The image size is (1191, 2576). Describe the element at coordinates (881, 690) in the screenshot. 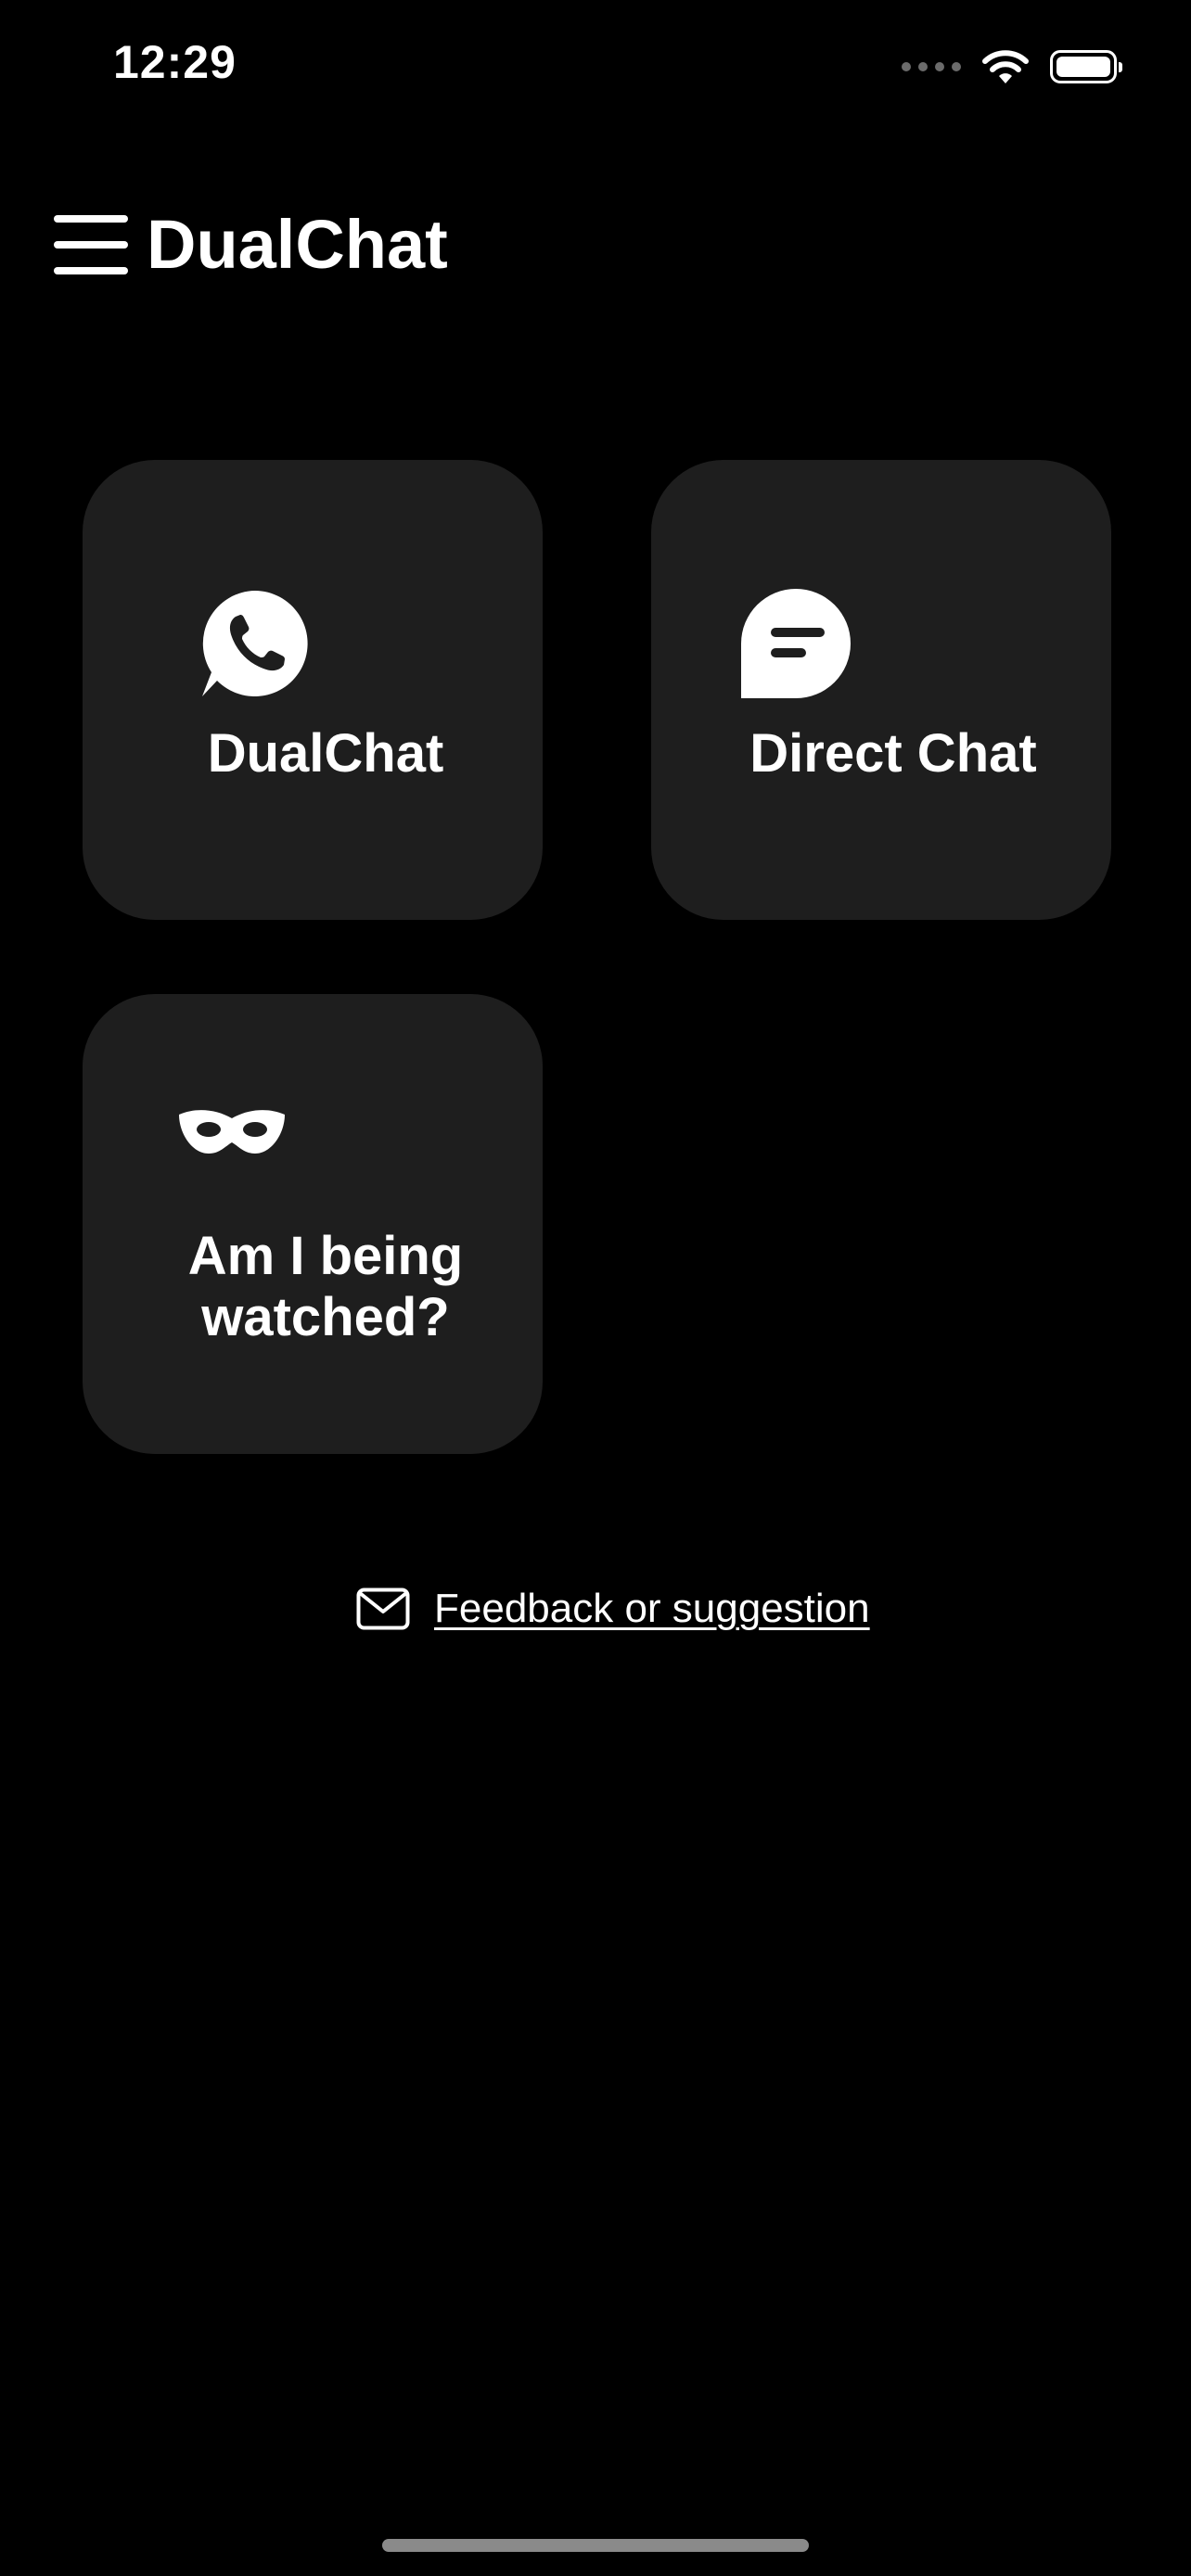

I see `tile-direct-chat: Direct Chat` at that location.